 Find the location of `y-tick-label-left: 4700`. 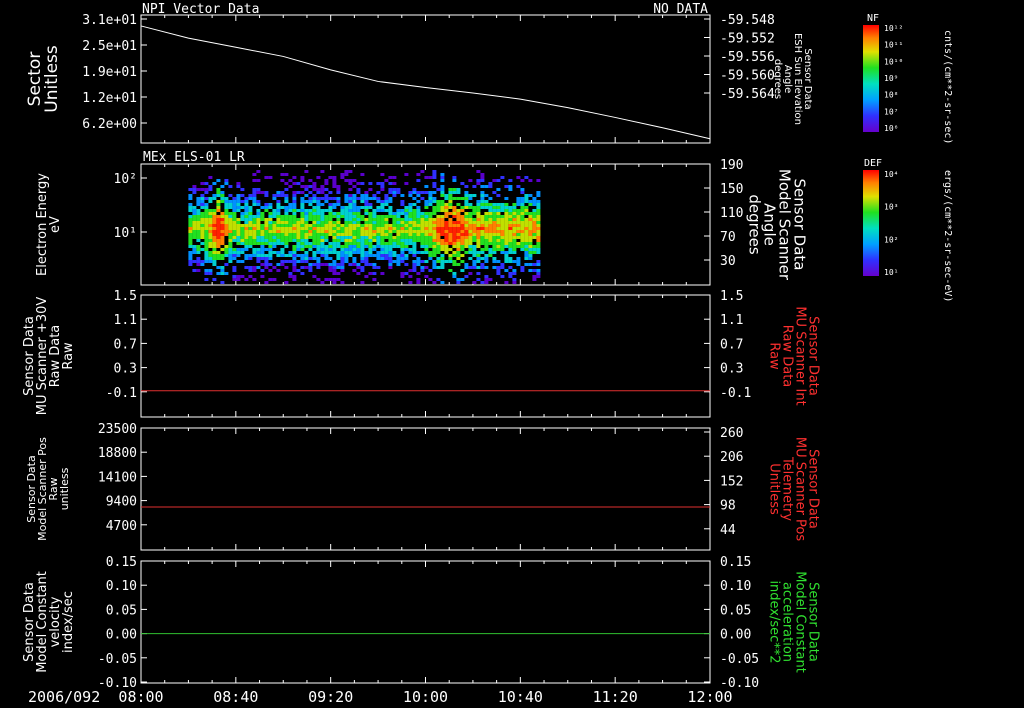

y-tick-label-left: 4700 is located at coordinates (121, 526).